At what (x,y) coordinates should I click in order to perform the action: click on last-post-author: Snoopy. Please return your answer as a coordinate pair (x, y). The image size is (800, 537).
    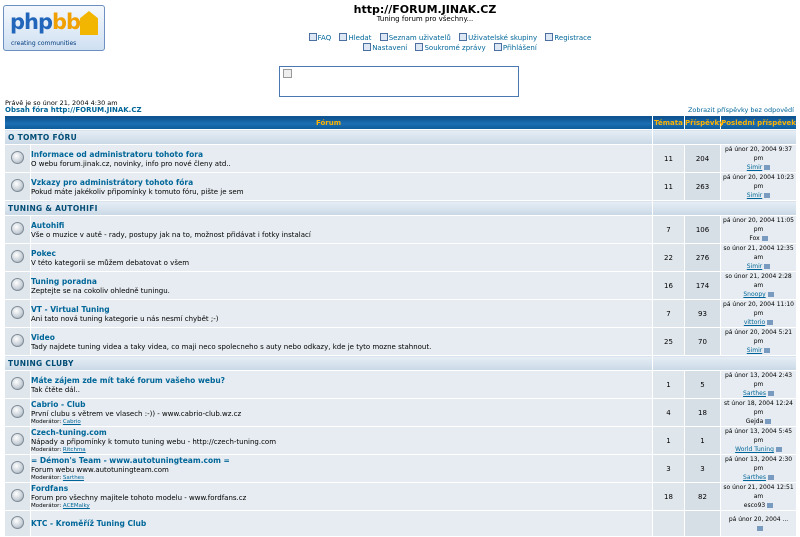
    Looking at the image, I should click on (754, 294).